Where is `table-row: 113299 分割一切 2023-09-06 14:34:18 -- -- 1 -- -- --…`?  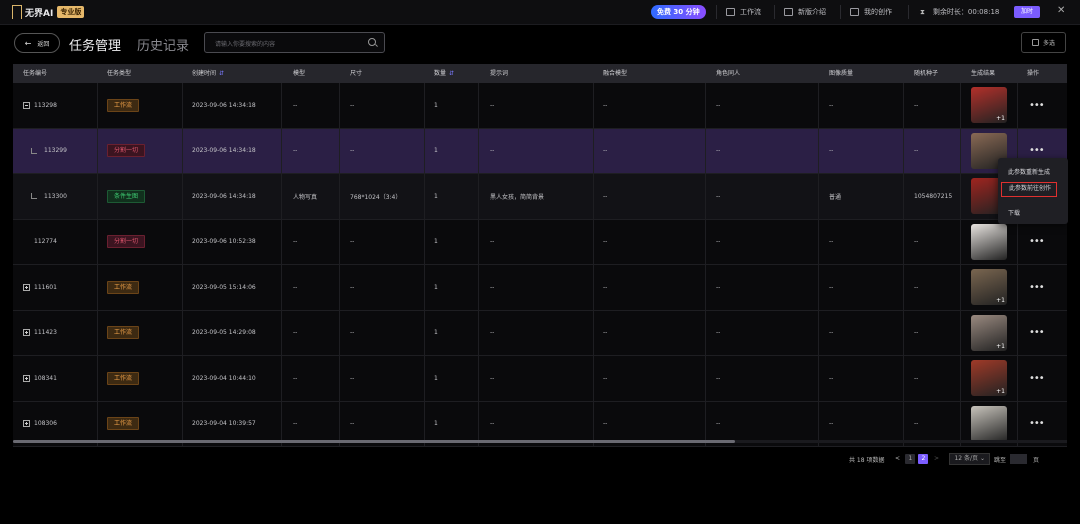 table-row: 113299 分割一切 2023-09-06 14:34:18 -- -- 1 -- -- --… is located at coordinates (540, 151).